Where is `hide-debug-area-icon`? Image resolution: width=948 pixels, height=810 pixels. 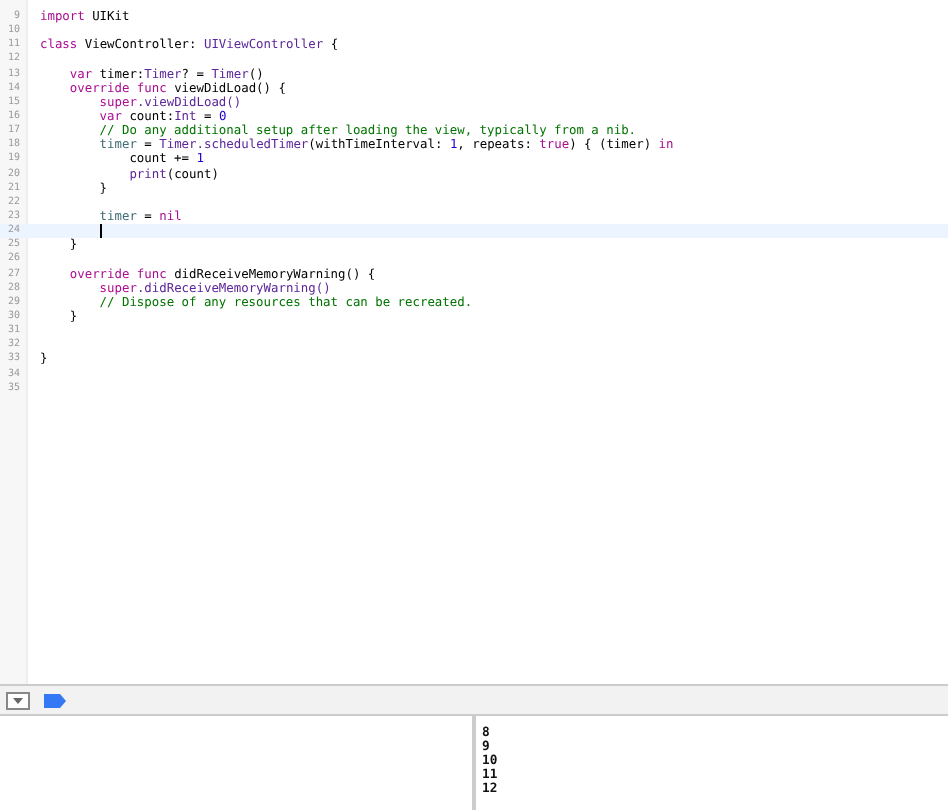 hide-debug-area-icon is located at coordinates (18, 700).